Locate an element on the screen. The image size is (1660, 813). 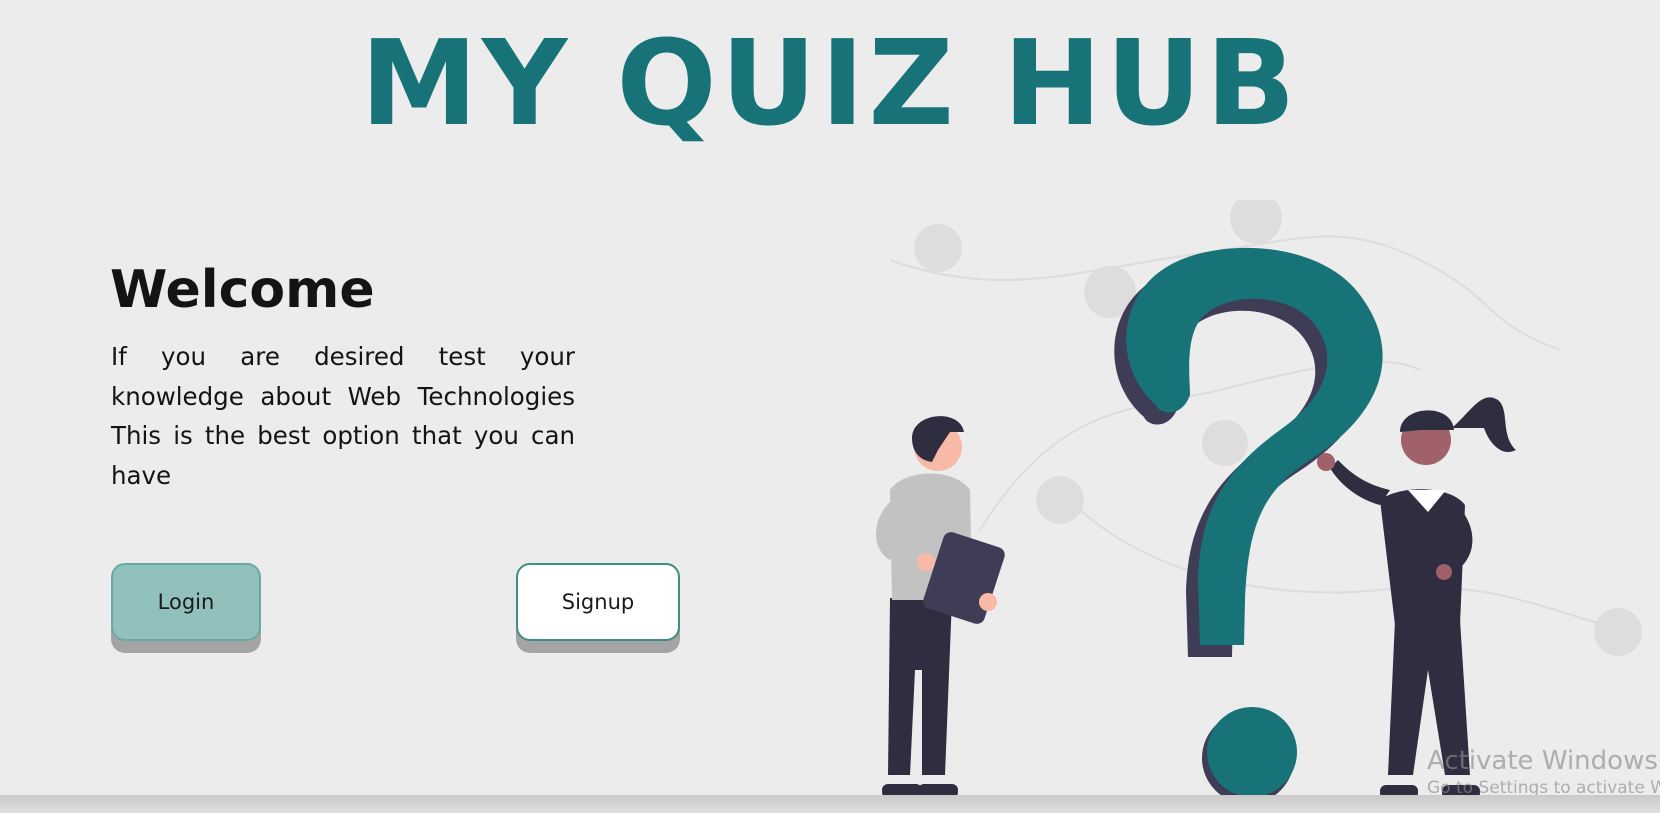
question-mark-icon is located at coordinates (1248, 525).